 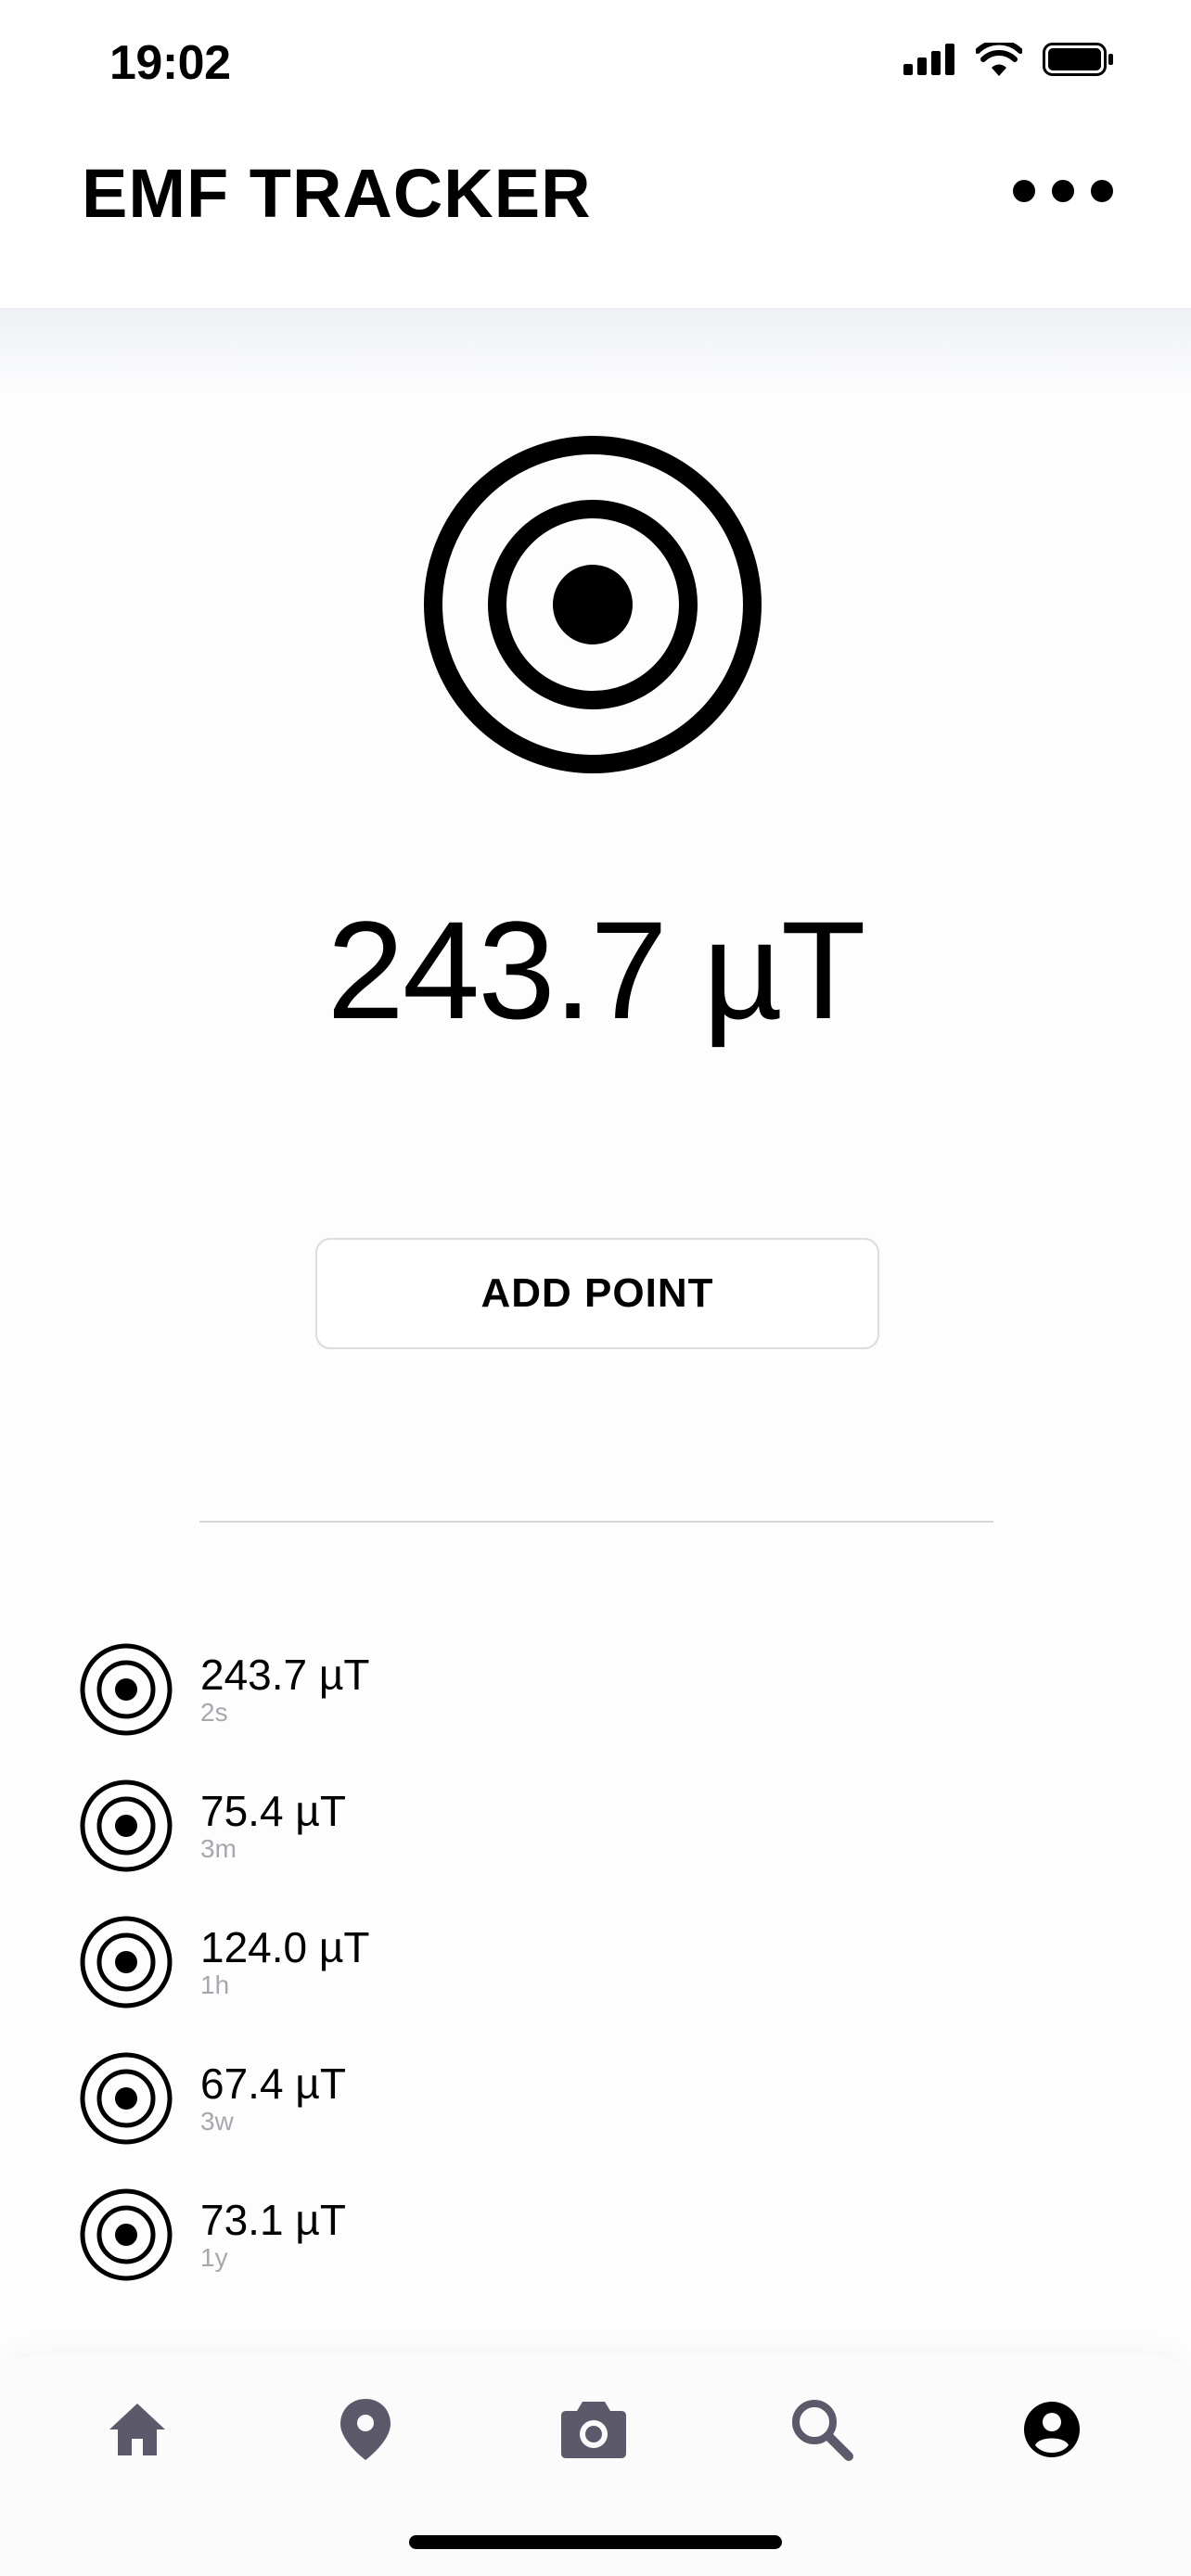 What do you see at coordinates (590, 1826) in the screenshot?
I see `list-item: 75.4 µT 3m` at bounding box center [590, 1826].